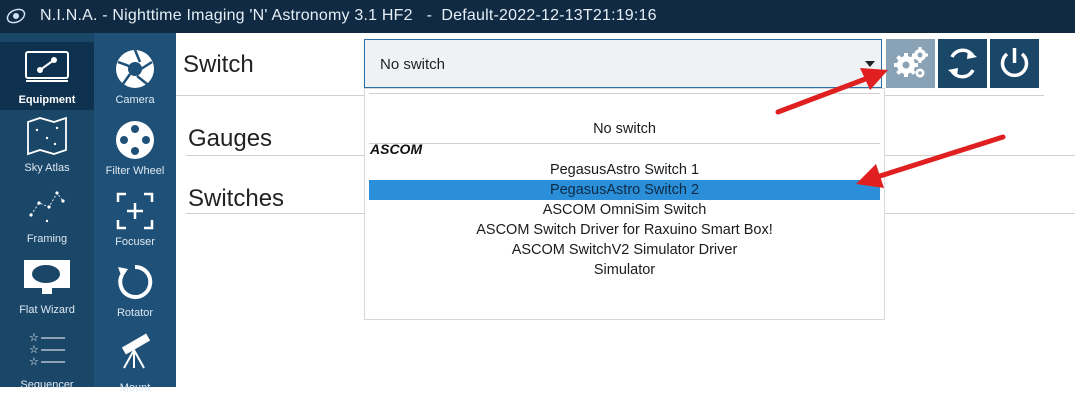 This screenshot has width=1075, height=394. What do you see at coordinates (47, 66) in the screenshot?
I see `plug-icon` at bounding box center [47, 66].